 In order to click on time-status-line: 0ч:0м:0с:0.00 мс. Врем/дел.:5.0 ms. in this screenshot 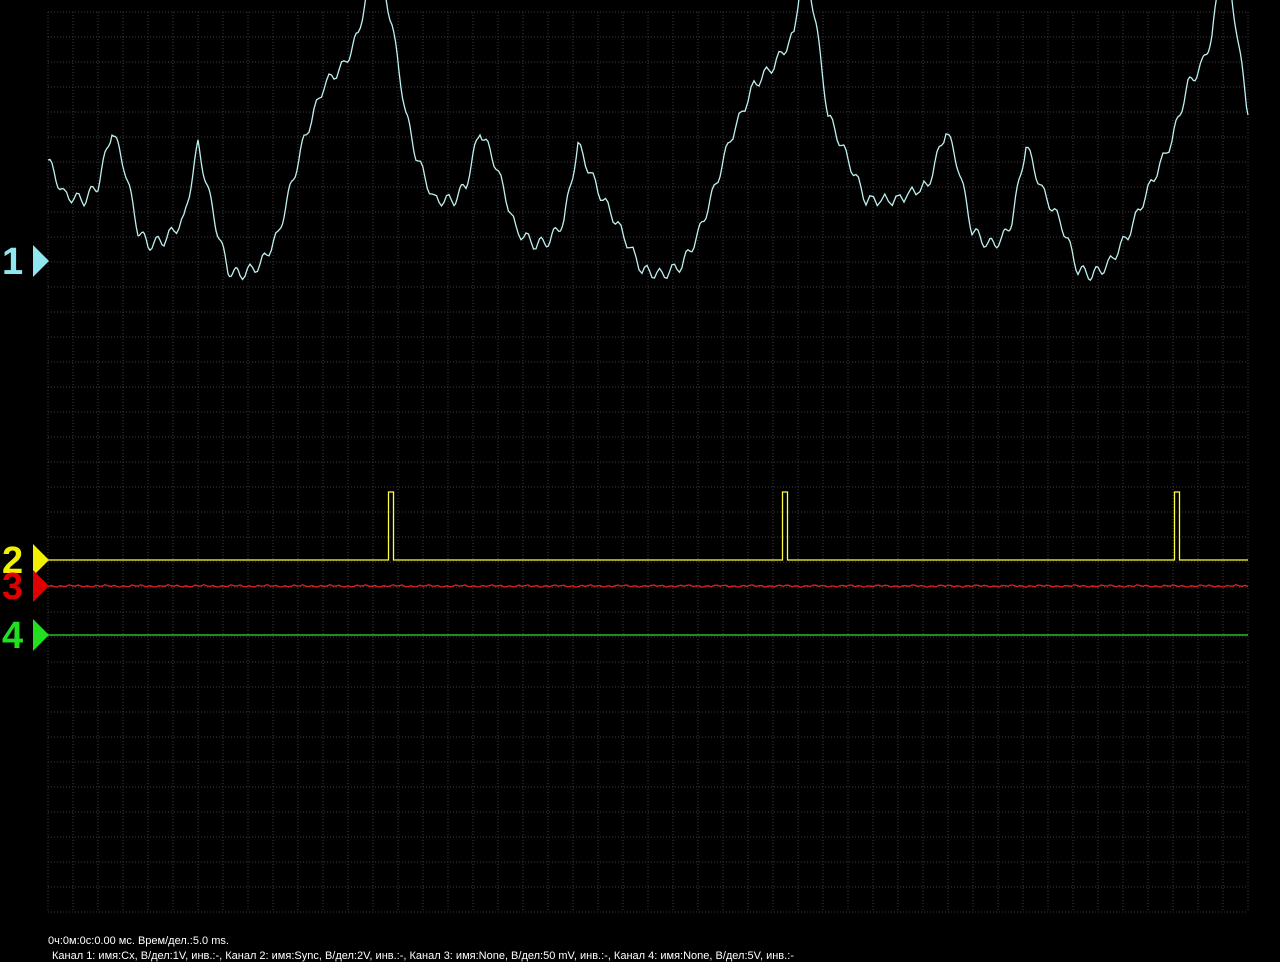, I will do `click(138, 941)`.